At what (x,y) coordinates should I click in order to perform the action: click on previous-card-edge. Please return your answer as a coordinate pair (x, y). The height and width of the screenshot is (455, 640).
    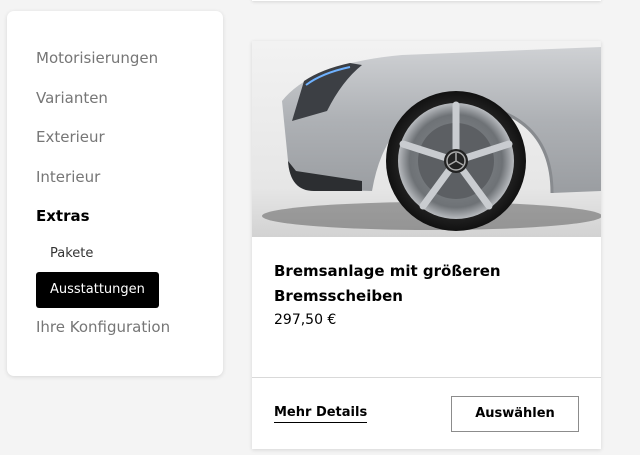
    Looking at the image, I should click on (426, 0).